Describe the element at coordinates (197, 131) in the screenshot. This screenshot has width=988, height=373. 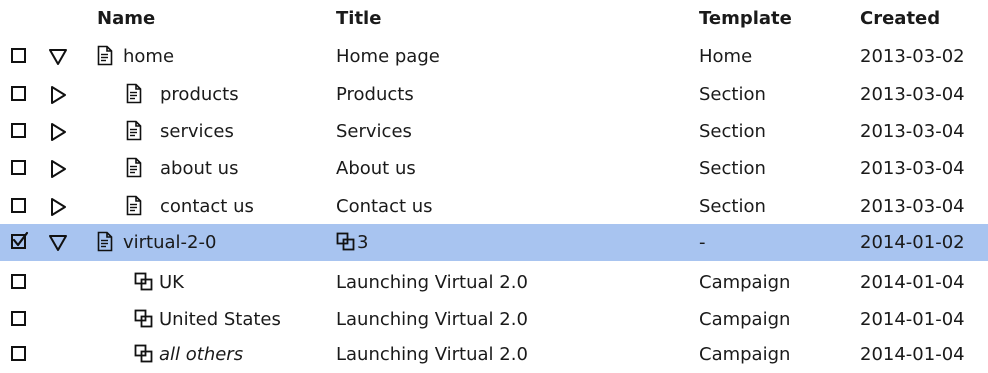
I see `row-name: services` at that location.